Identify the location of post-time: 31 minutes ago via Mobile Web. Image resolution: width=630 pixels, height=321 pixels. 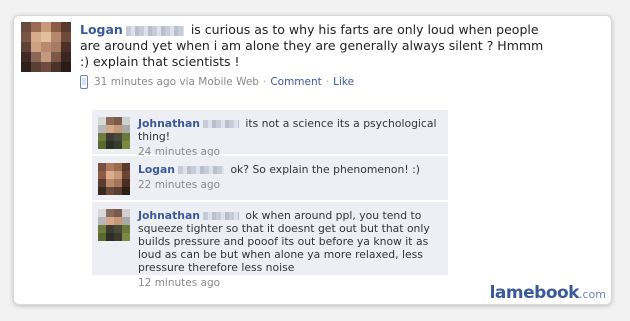
(176, 82).